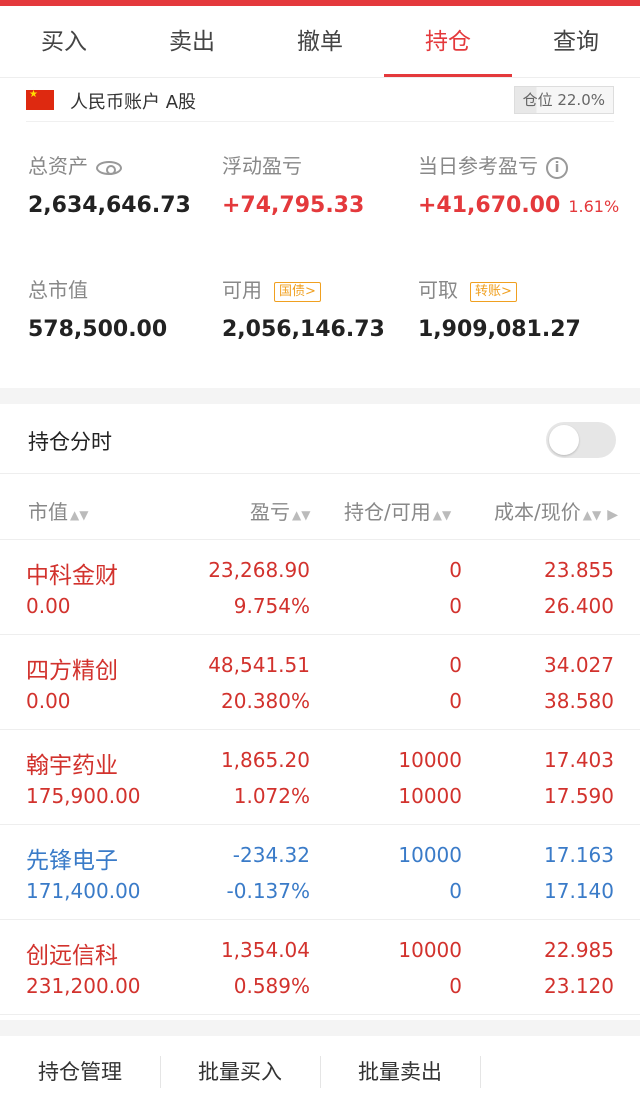 This screenshot has height=1095, width=640. What do you see at coordinates (320, 682) in the screenshot?
I see `holding-row: 四方精创 0.00 48,541.51 20.380% 0 0 34.027 38.580` at bounding box center [320, 682].